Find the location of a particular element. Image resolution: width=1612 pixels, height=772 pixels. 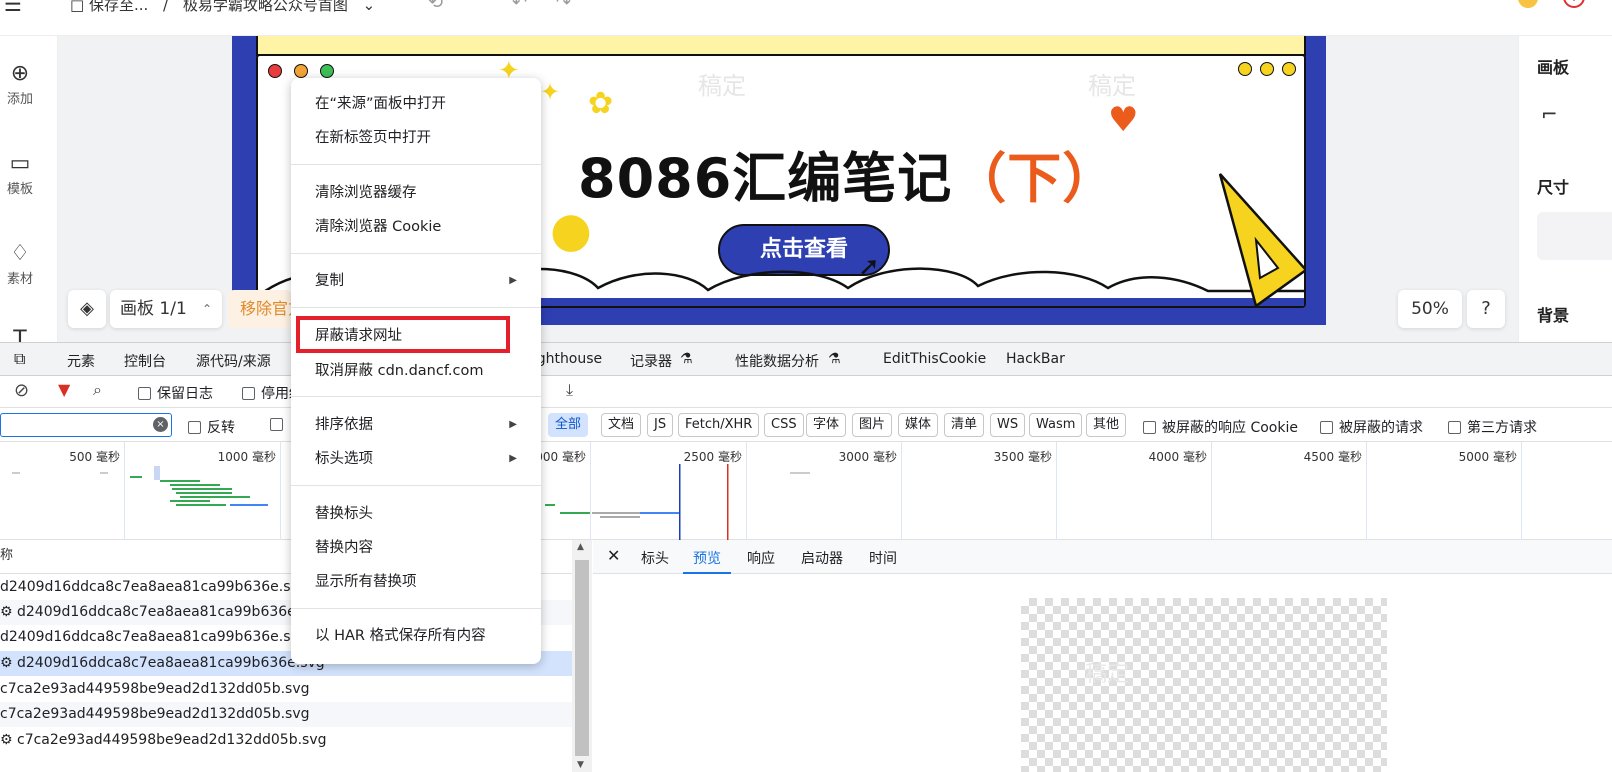

tab-elements: 元素 is located at coordinates (81, 361).